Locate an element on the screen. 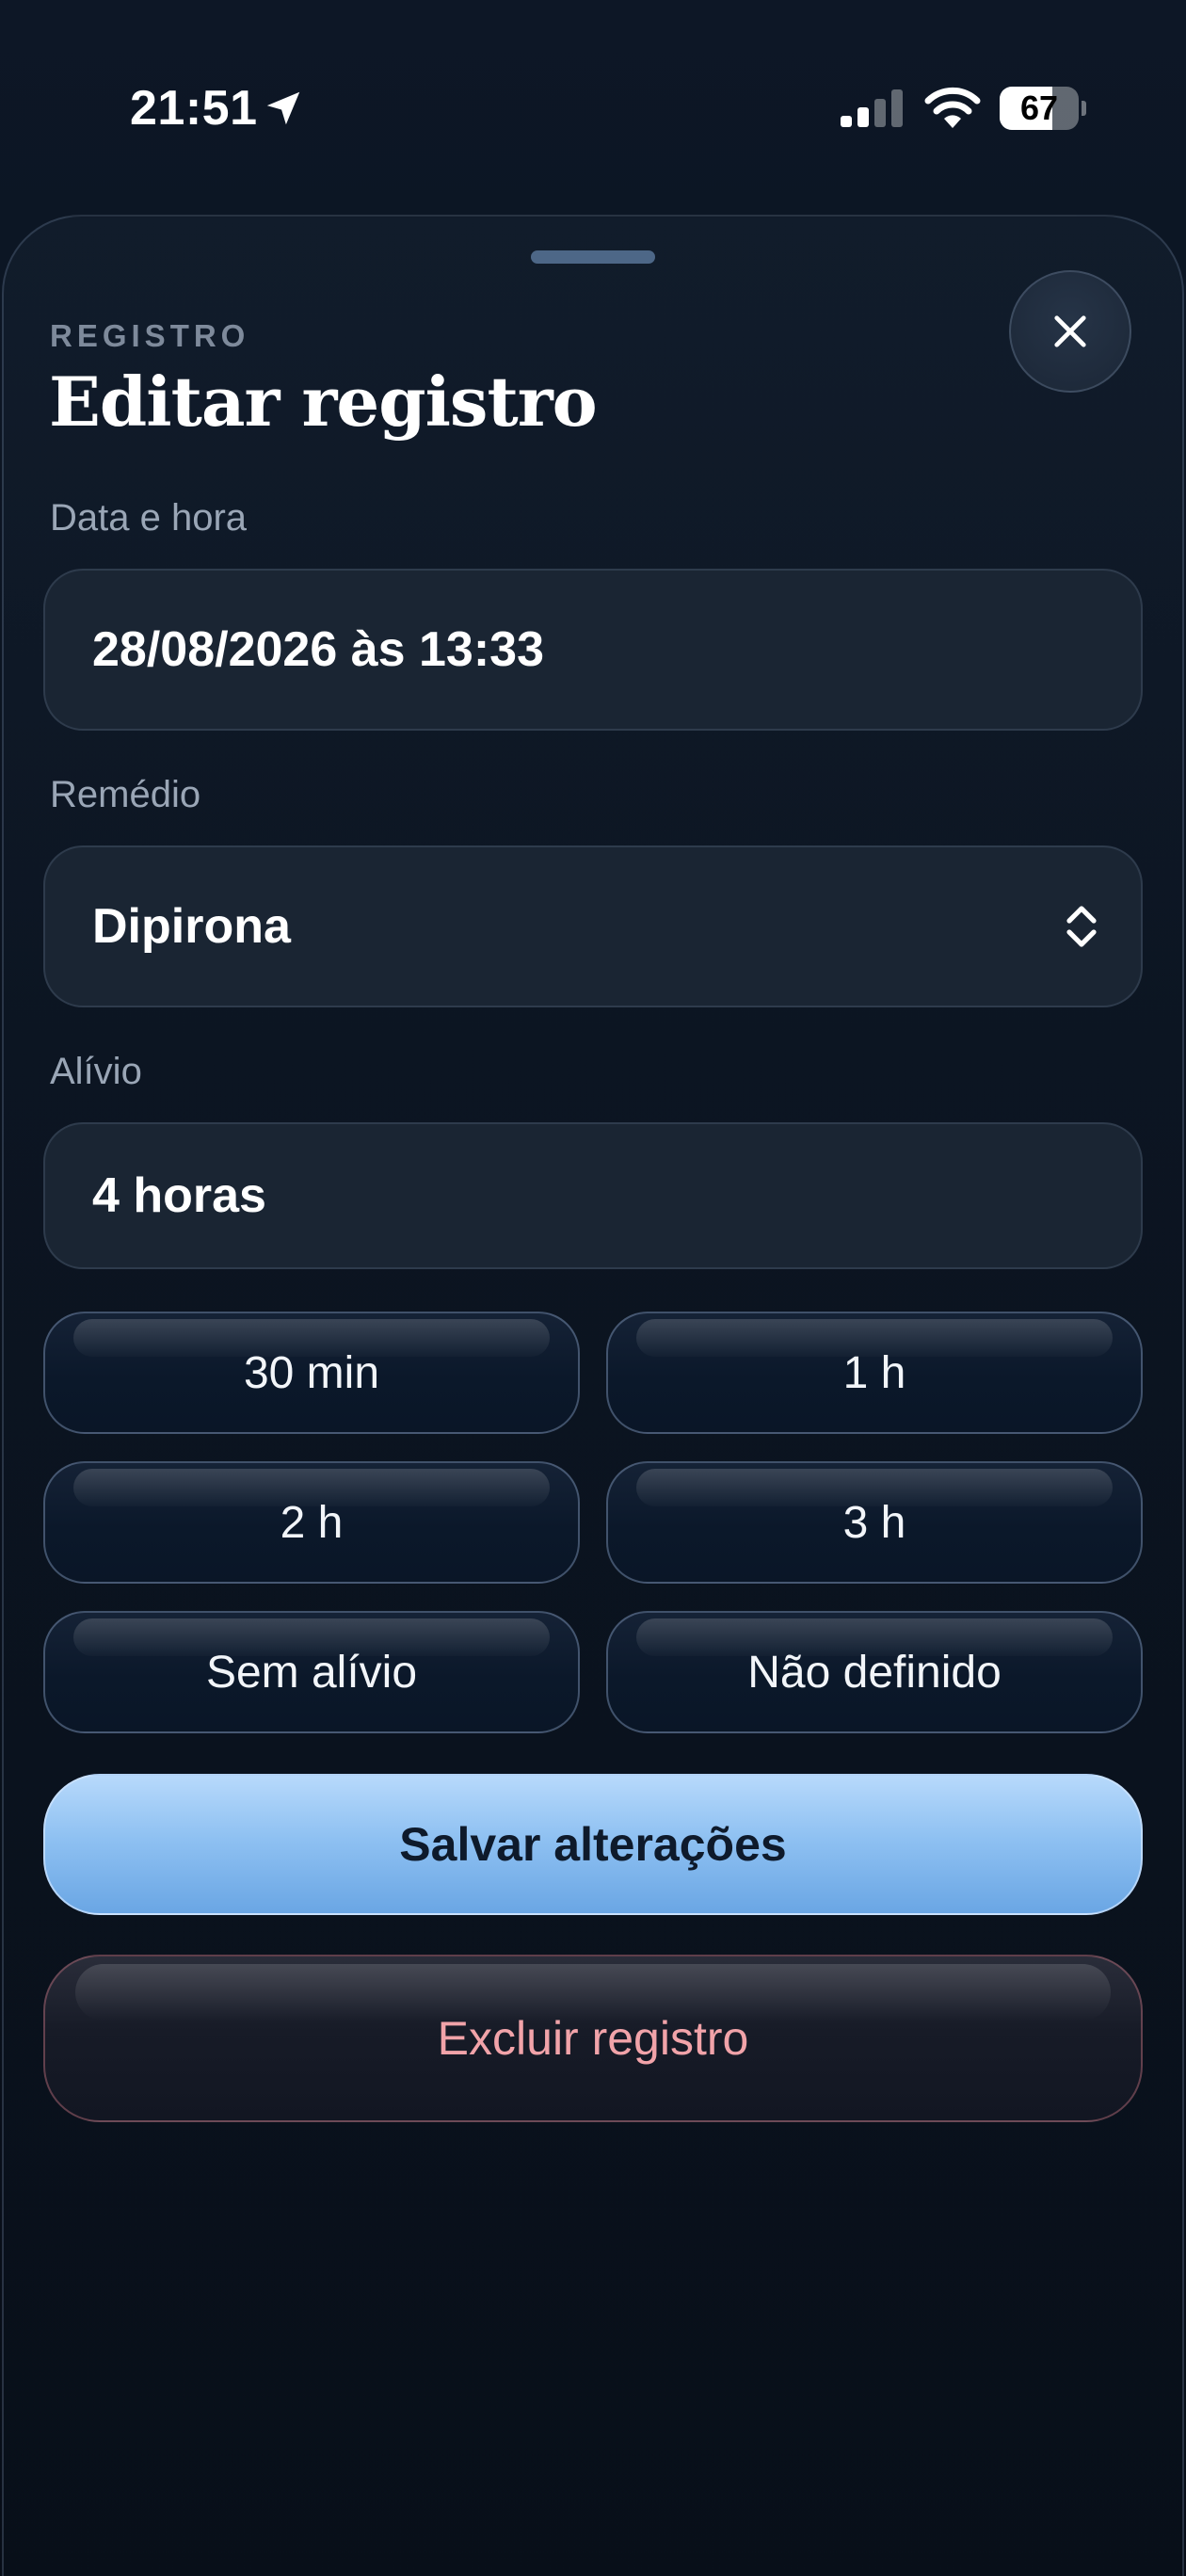 This screenshot has height=2576, width=1186. wifi-icon is located at coordinates (952, 107).